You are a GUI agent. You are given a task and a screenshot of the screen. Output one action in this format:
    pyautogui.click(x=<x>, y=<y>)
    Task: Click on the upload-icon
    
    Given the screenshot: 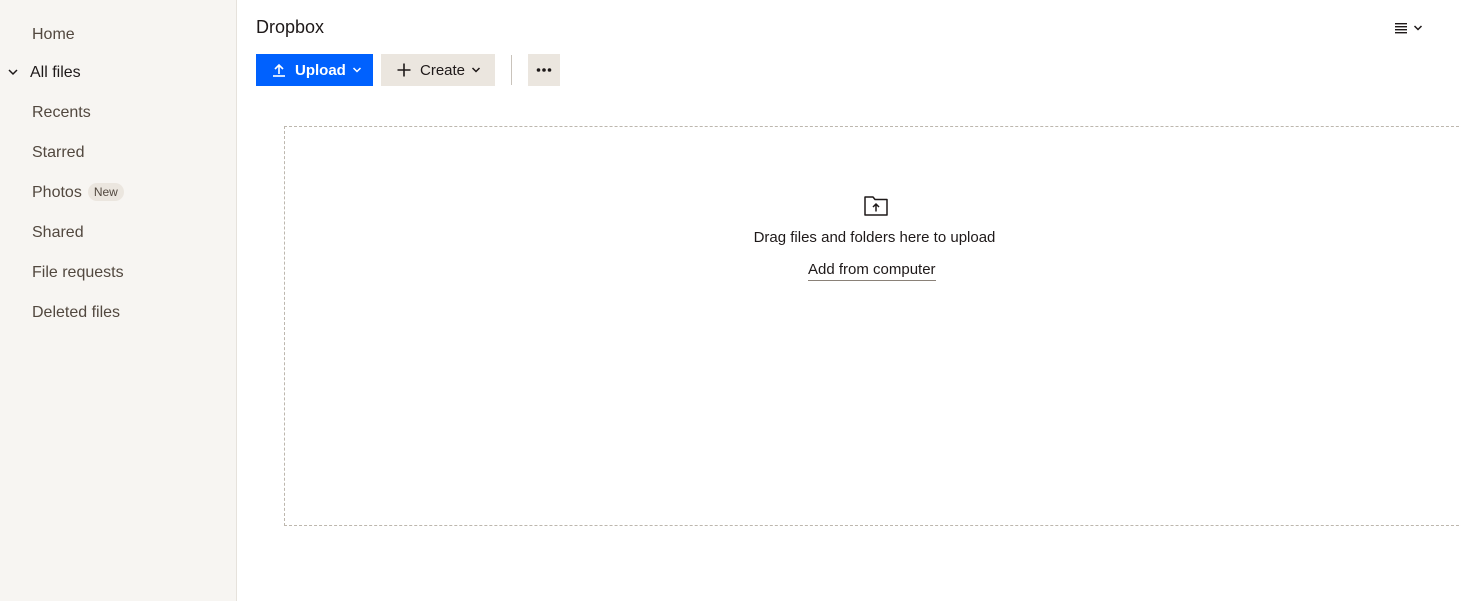 What is the action you would take?
    pyautogui.click(x=279, y=70)
    